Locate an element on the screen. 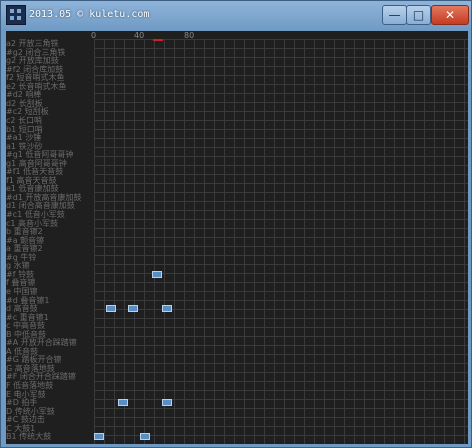 The width and height of the screenshot is (472, 448). close-button: ✕ is located at coordinates (450, 15).